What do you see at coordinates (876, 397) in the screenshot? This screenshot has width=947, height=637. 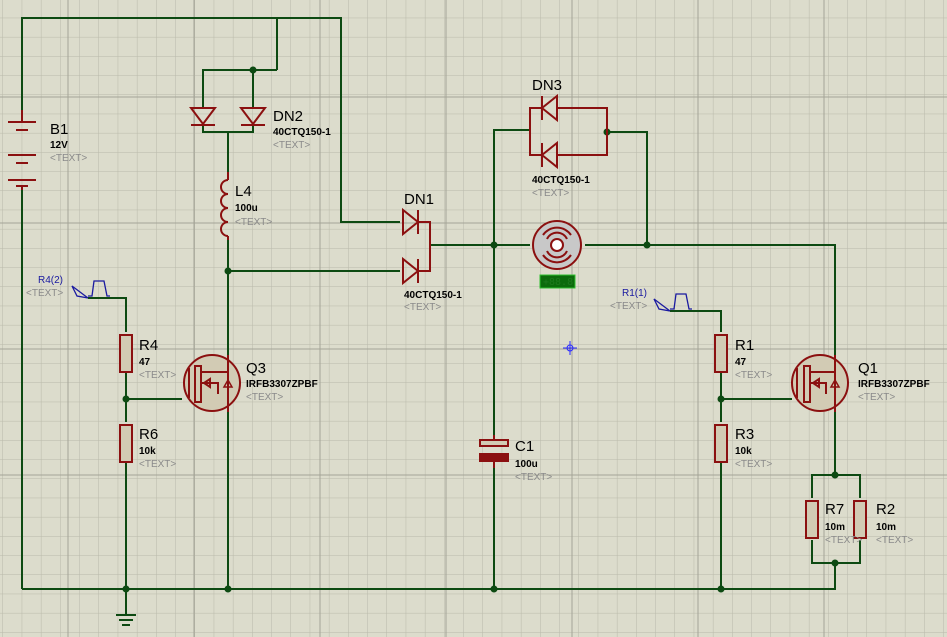 I see `q1-text: <TEXT>` at bounding box center [876, 397].